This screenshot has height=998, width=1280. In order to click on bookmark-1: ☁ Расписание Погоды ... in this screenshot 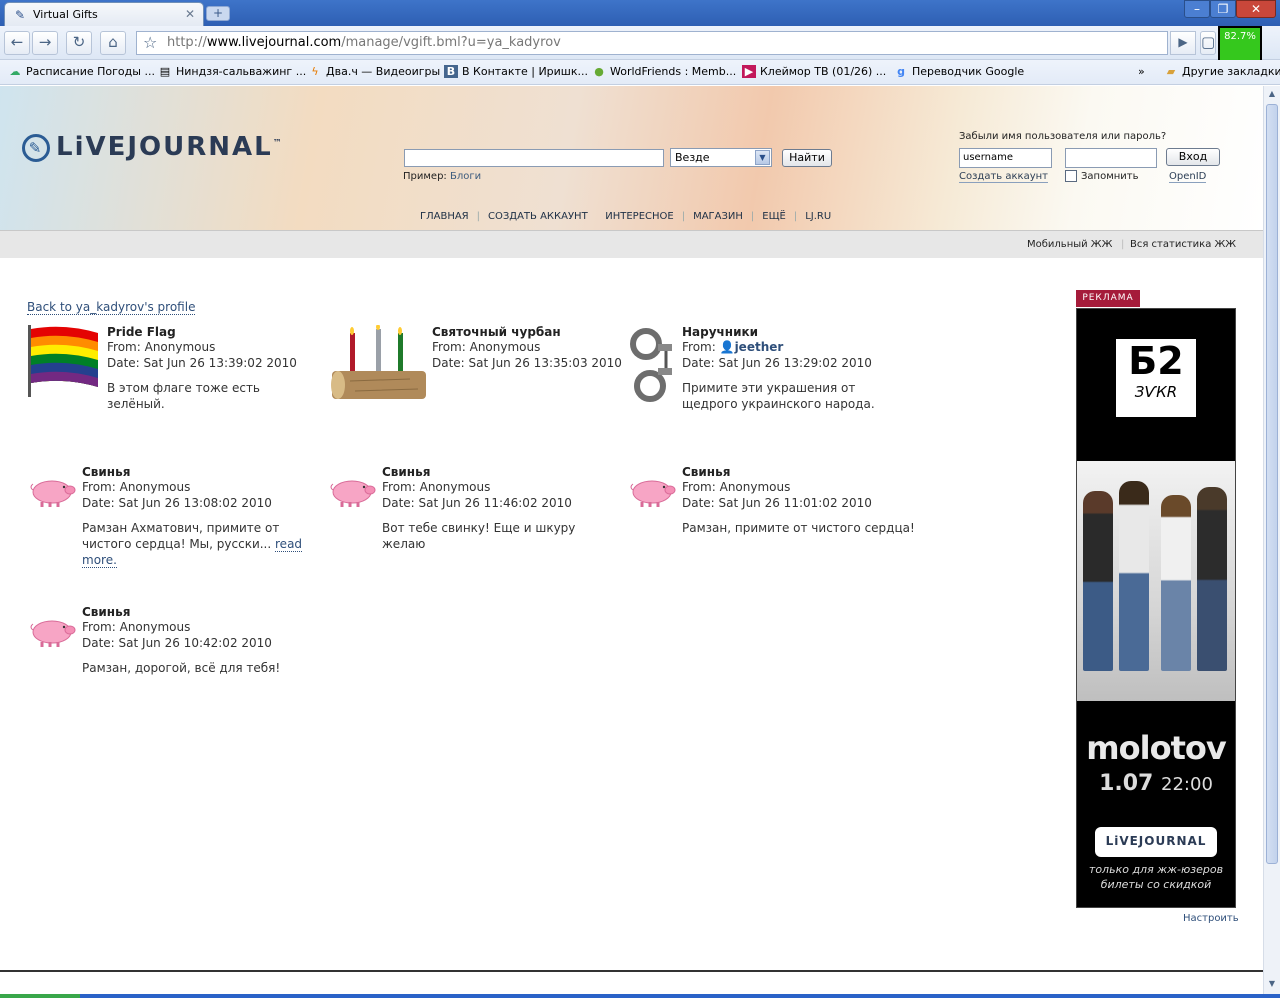, I will do `click(81, 71)`.